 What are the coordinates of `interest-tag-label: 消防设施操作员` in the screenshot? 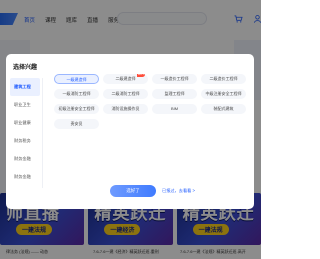 It's located at (125, 108).